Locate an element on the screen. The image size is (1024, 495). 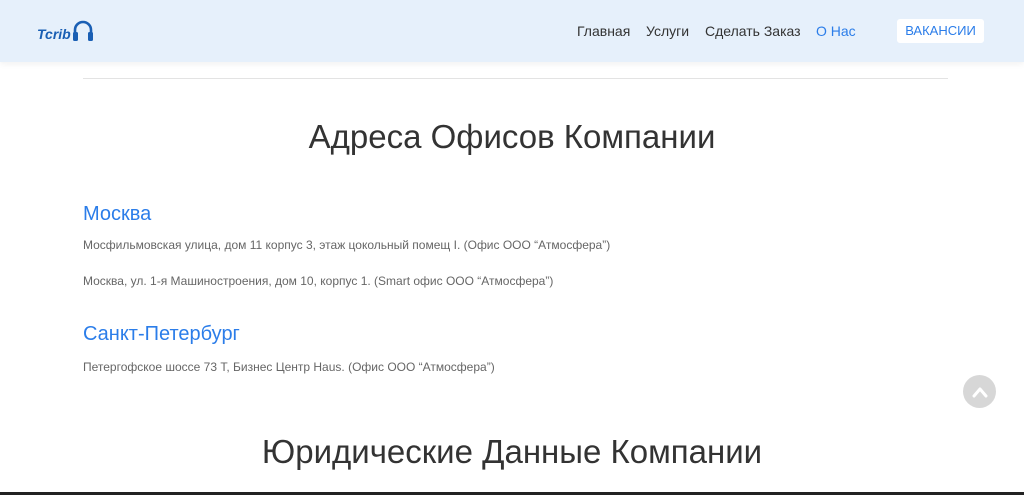
city-spb: Санкт-Петербург is located at coordinates (161, 334).